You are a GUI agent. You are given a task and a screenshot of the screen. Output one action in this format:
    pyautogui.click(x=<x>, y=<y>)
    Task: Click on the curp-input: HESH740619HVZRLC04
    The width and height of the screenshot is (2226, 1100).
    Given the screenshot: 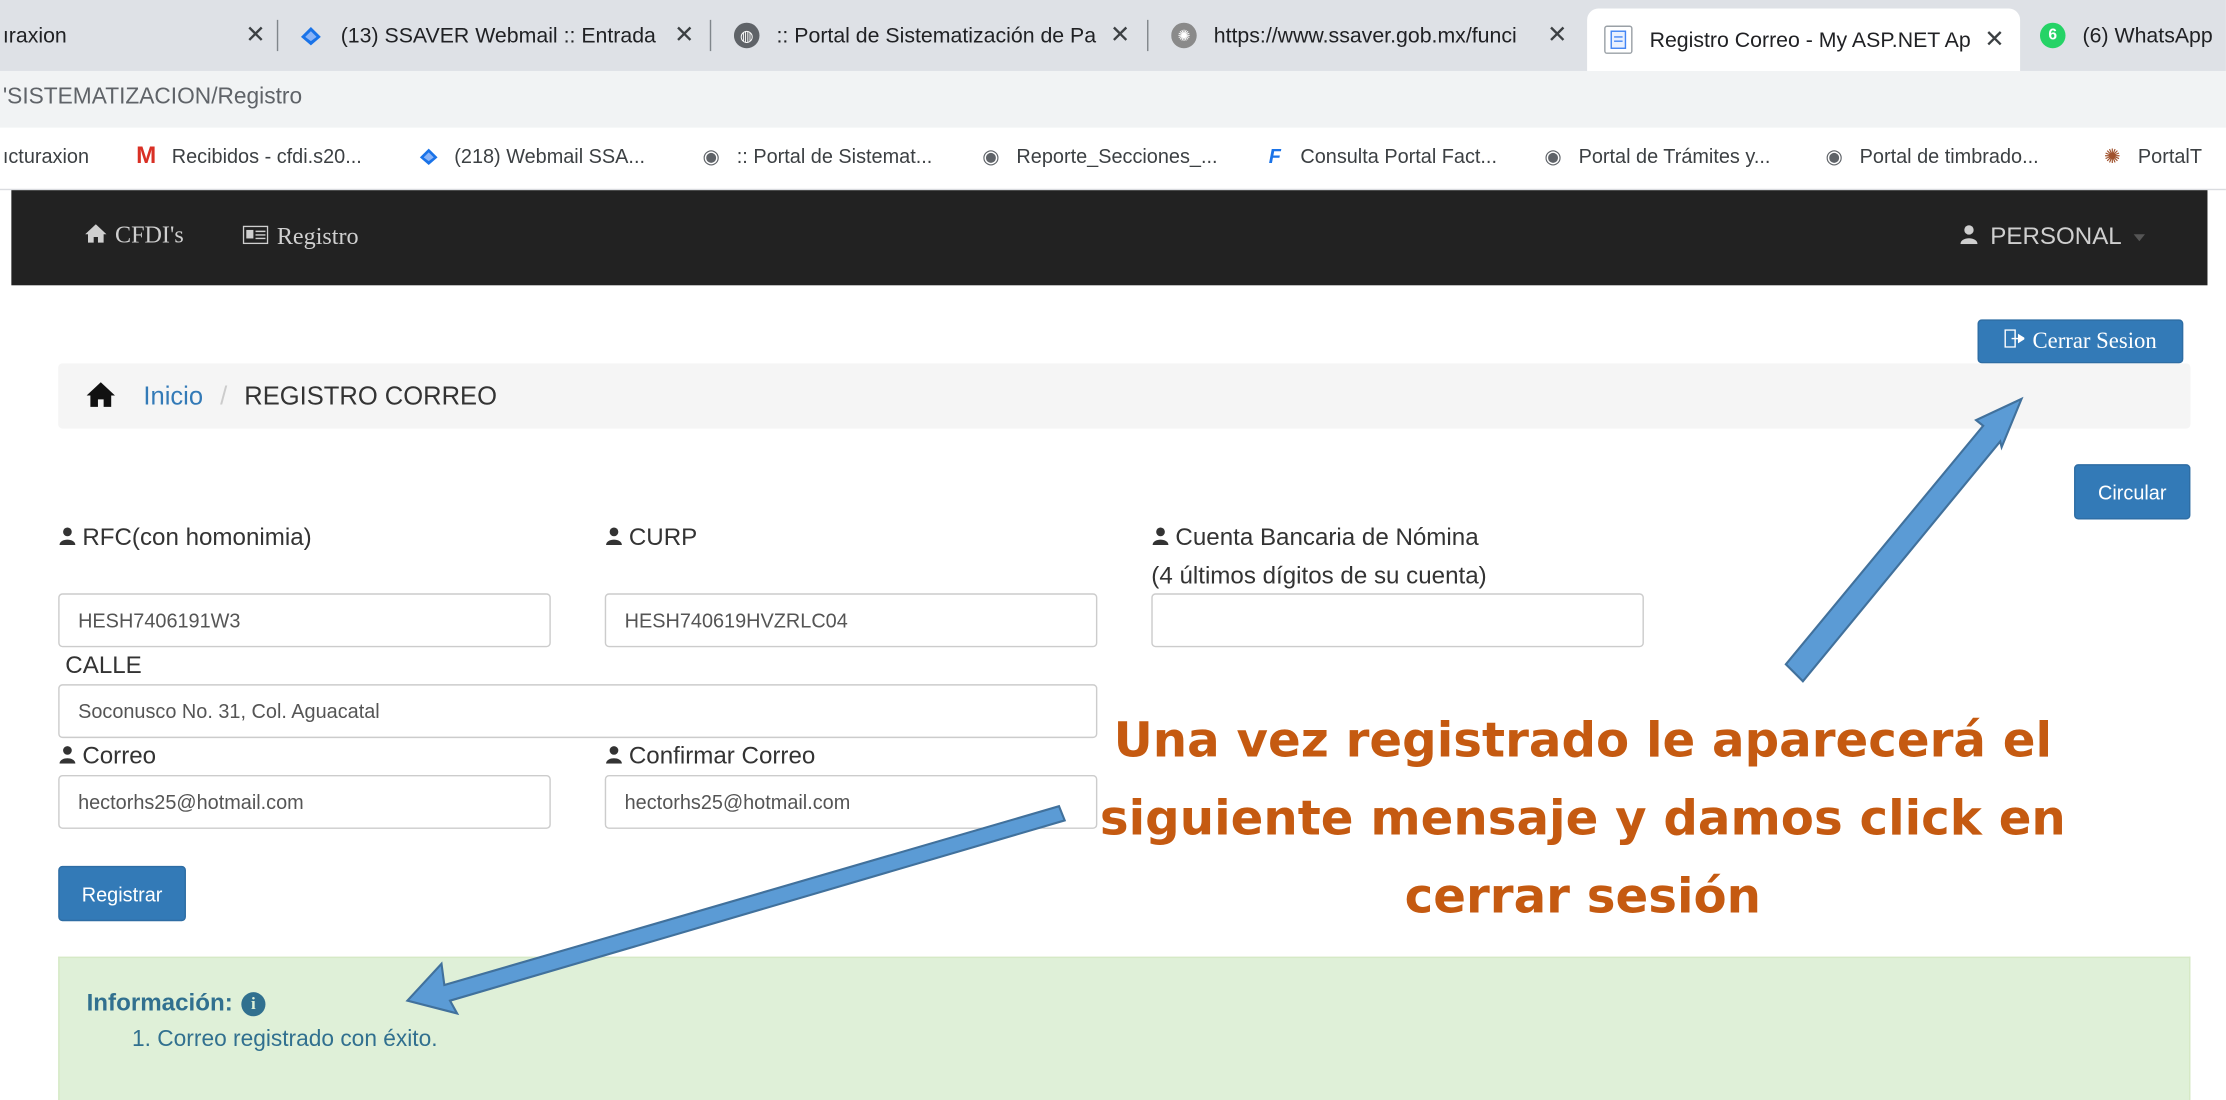 What is the action you would take?
    pyautogui.click(x=851, y=620)
    